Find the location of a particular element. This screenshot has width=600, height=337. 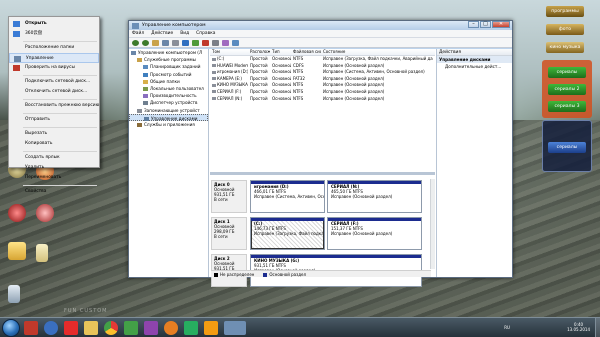

tree-item: Управление компьютером (Л is located at coordinates (168, 52).